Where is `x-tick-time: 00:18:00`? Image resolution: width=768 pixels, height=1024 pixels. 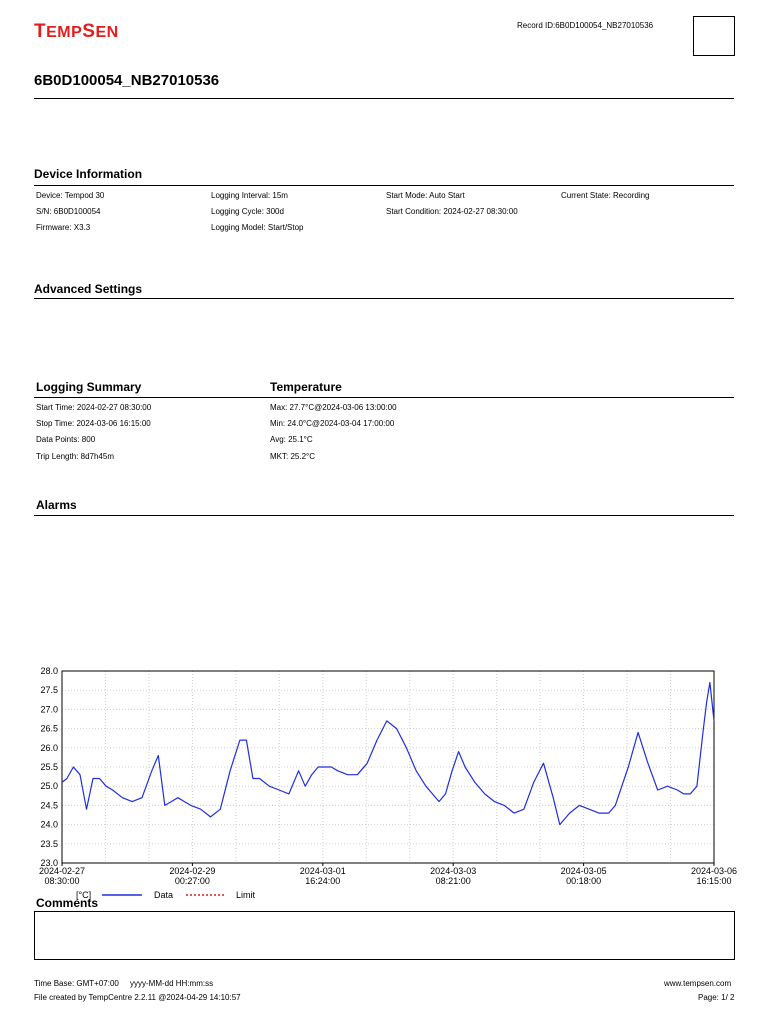 x-tick-time: 00:18:00 is located at coordinates (583, 881).